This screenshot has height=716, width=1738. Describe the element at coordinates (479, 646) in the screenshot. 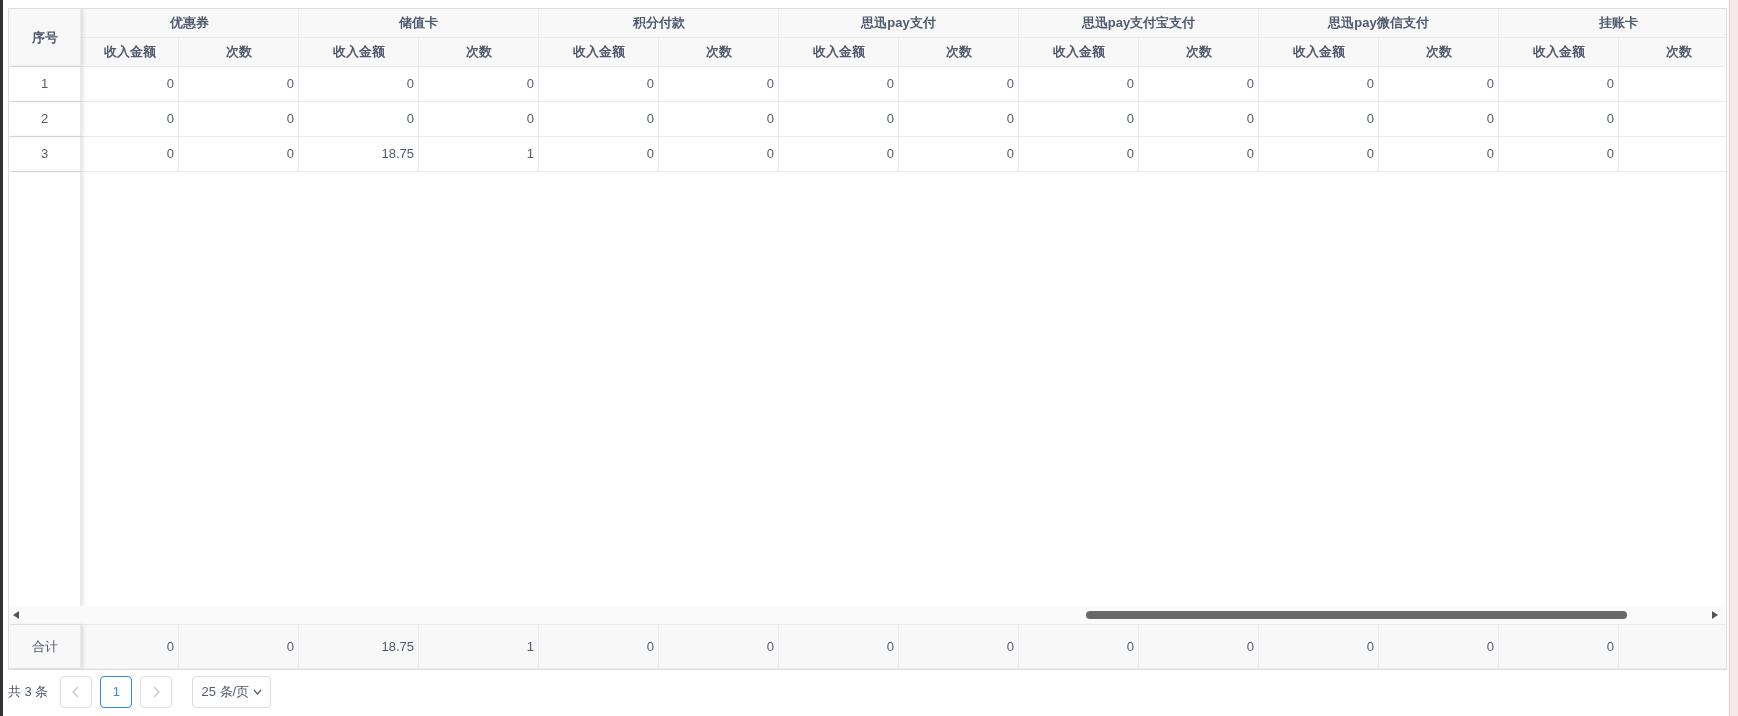

I see `total-cell: 1` at that location.